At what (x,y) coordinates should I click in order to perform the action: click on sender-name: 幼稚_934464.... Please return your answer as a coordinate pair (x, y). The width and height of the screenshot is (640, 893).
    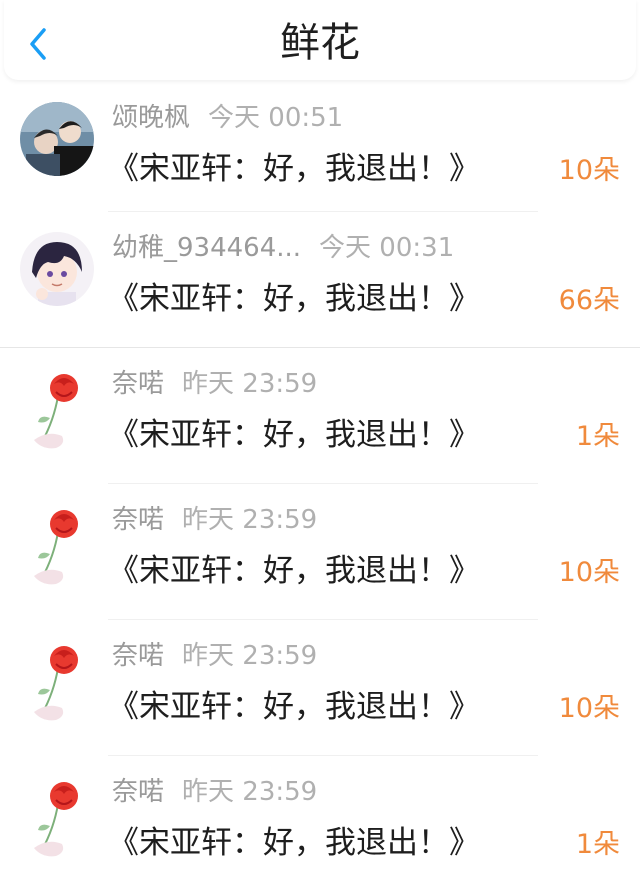
    Looking at the image, I should click on (206, 248).